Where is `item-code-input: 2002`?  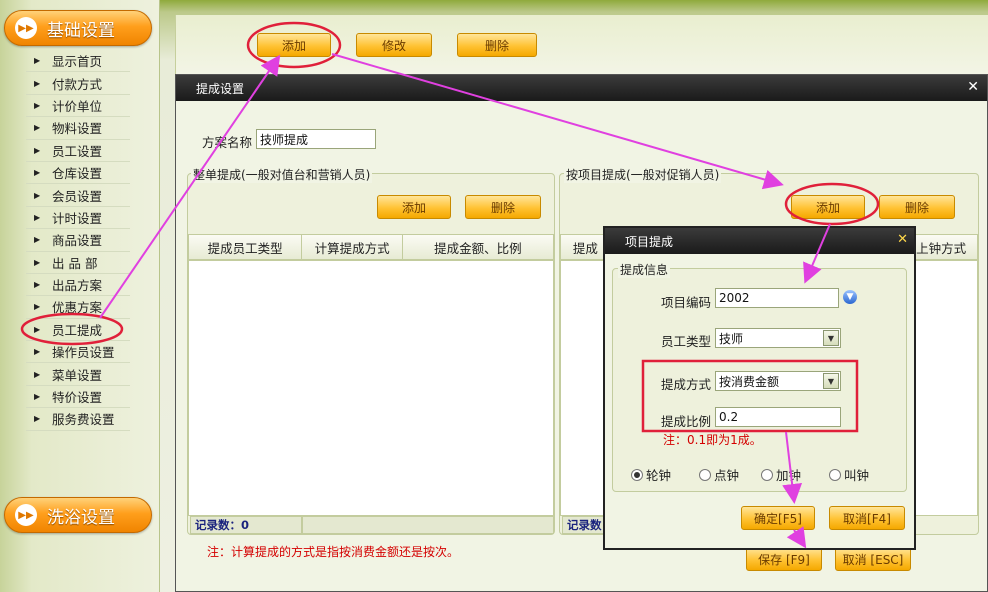 item-code-input: 2002 is located at coordinates (777, 298).